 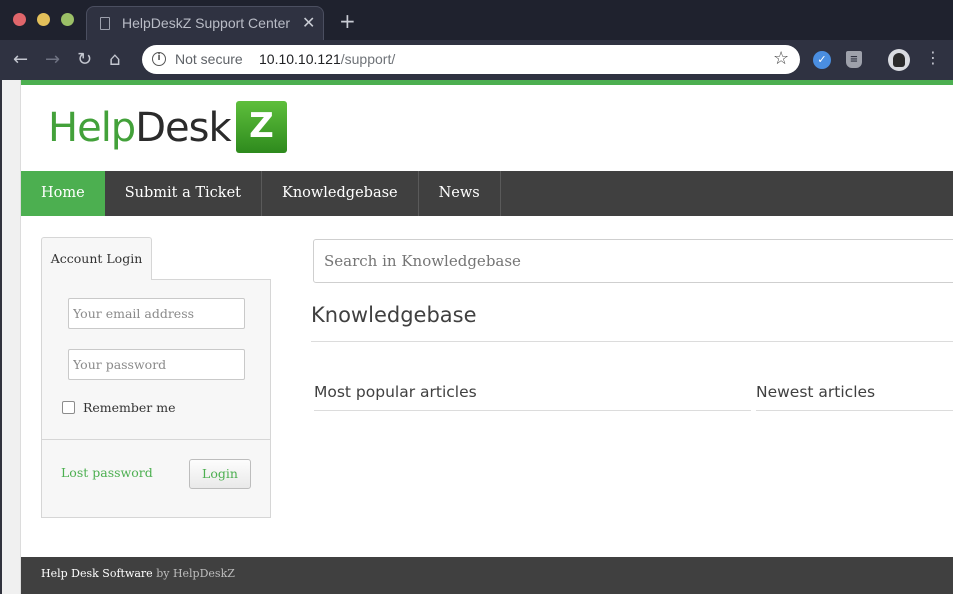 I want to click on logo-wordmark: HelpDesk, so click(x=140, y=128).